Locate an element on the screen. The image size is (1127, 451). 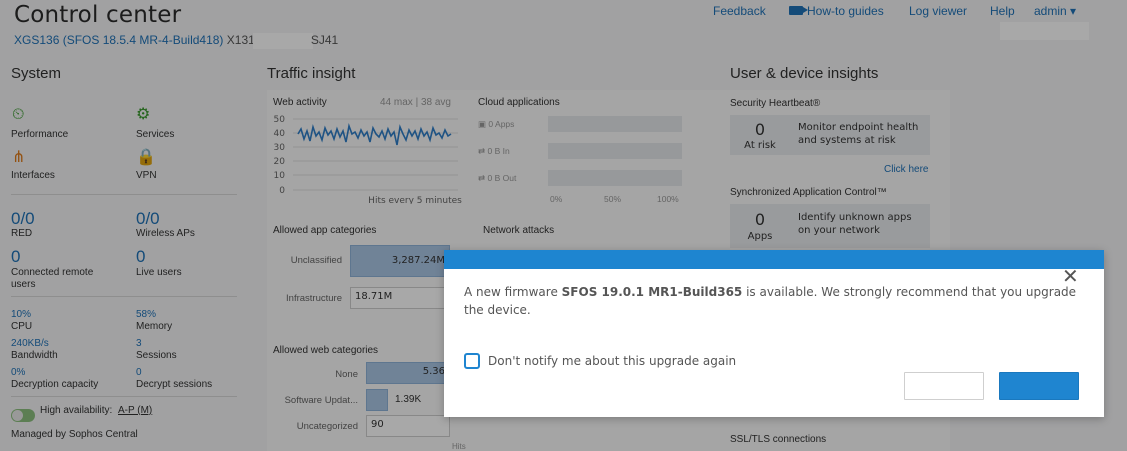
close-icon: ✕ is located at coordinates (1070, 276).